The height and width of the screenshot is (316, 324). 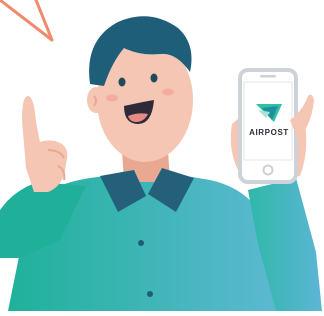 What do you see at coordinates (27, 21) in the screenshot?
I see `speech-mark-icon` at bounding box center [27, 21].